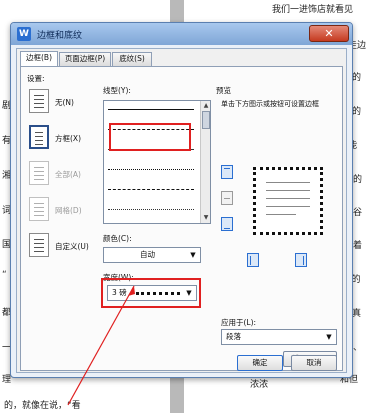  I want to click on setting-custom-label: 自定义(U), so click(72, 246).